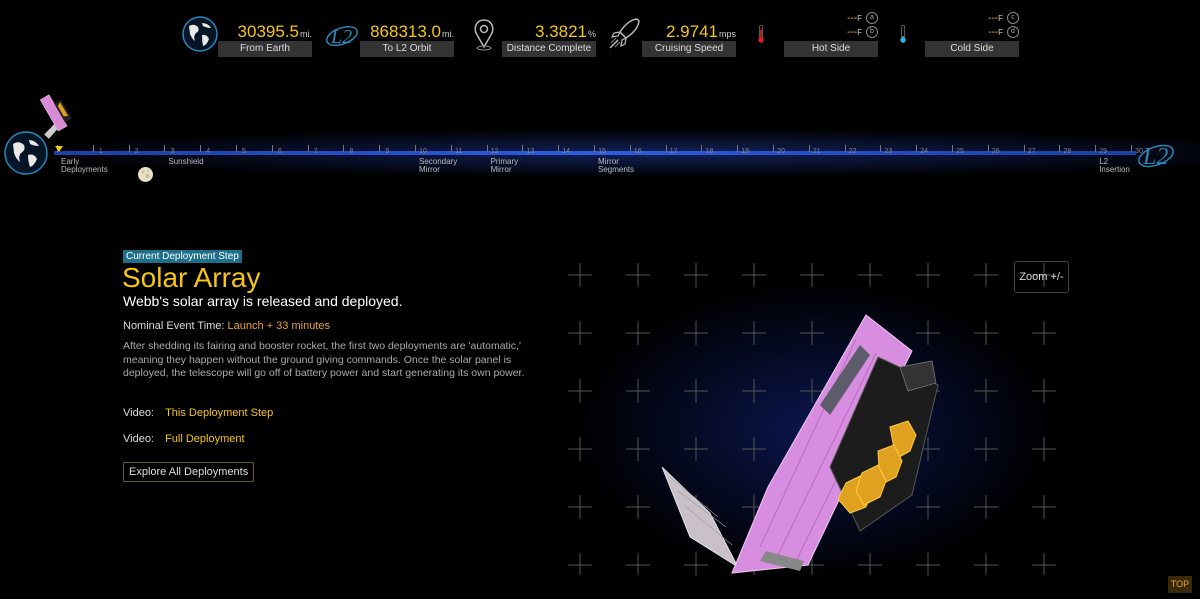 The width and height of the screenshot is (1200, 599). What do you see at coordinates (972, 49) in the screenshot?
I see `cold-side-label: Cold Side` at bounding box center [972, 49].